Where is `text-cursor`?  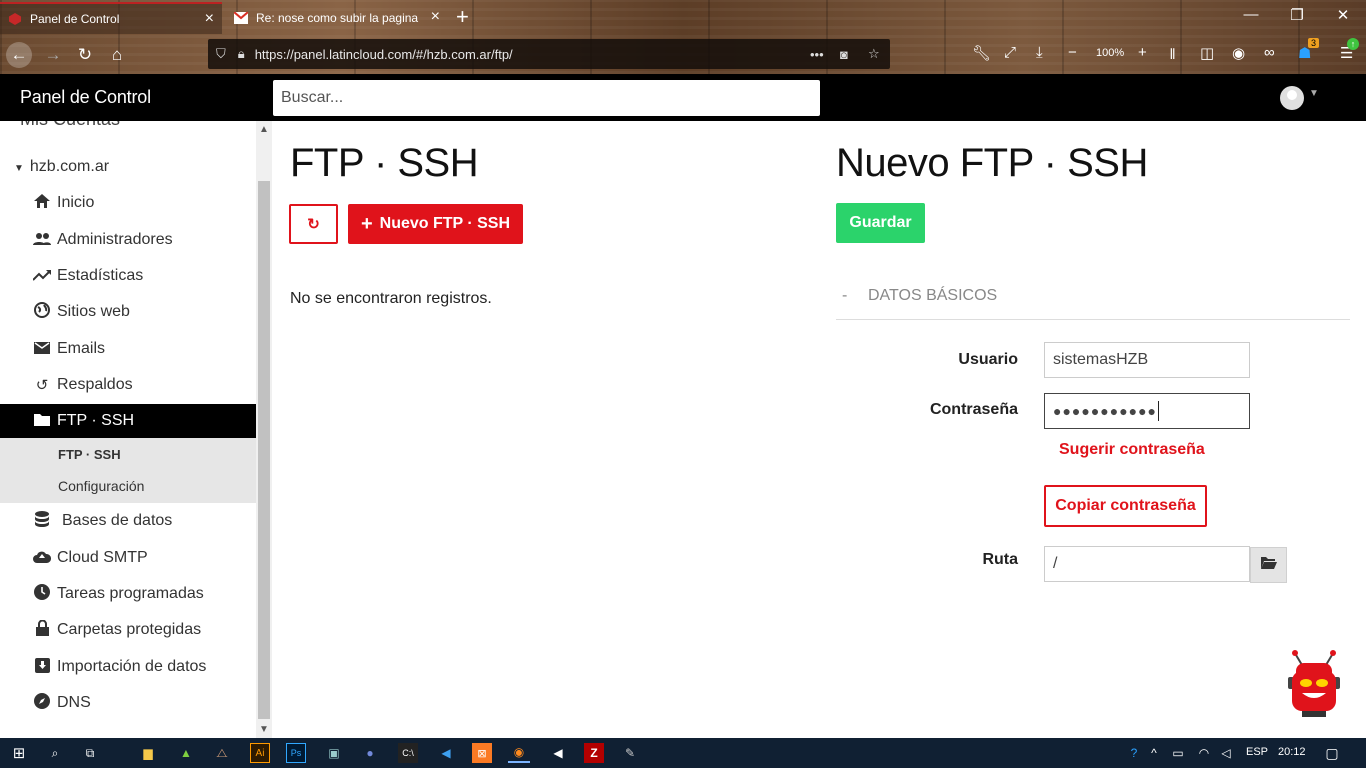 text-cursor is located at coordinates (1159, 411).